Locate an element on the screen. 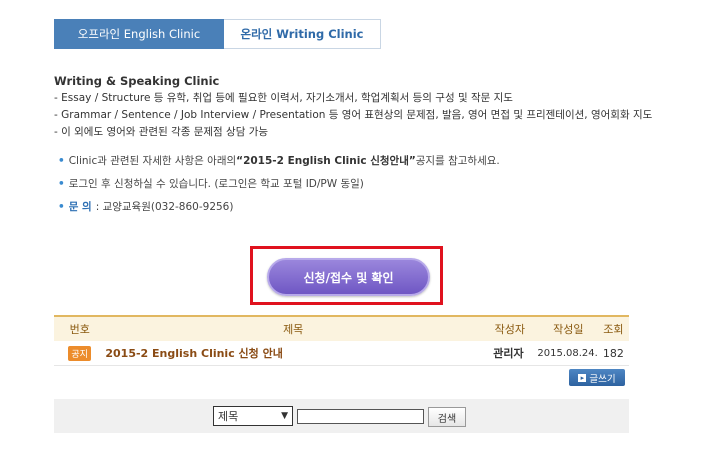 Image resolution: width=720 pixels, height=456 pixels. search-input is located at coordinates (360, 416).